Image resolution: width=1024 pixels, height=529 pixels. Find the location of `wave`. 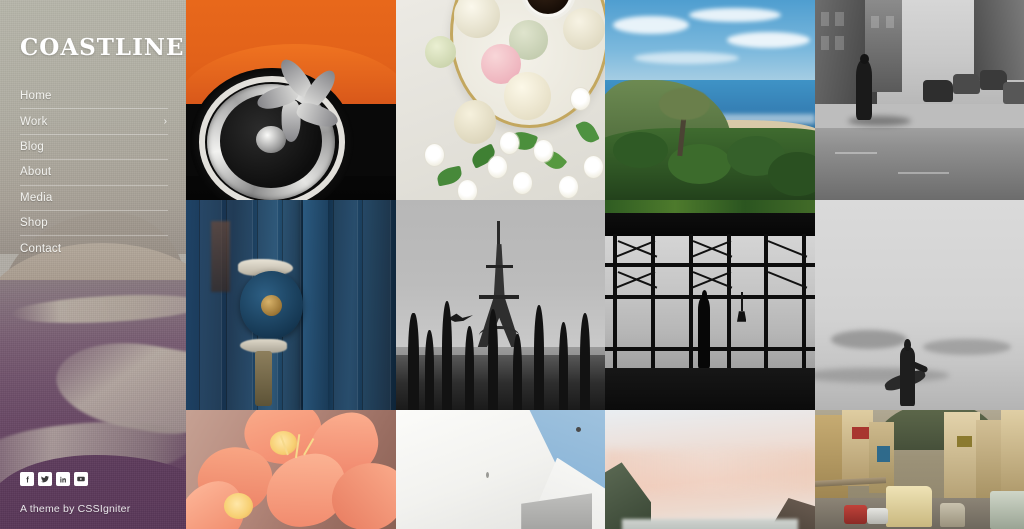

wave is located at coordinates (881, 375).